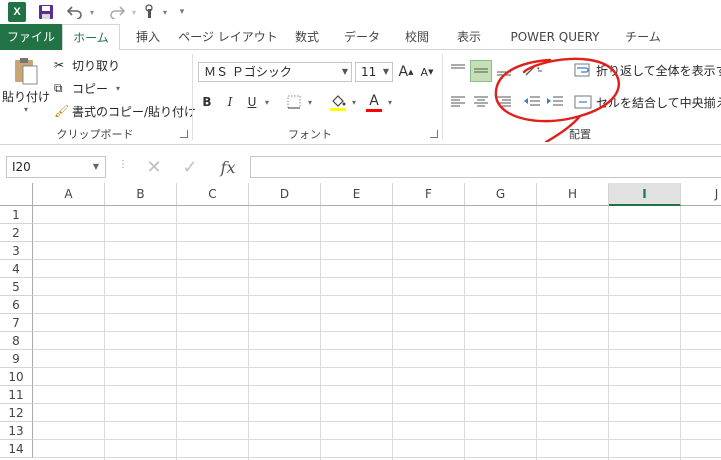 The width and height of the screenshot is (721, 460). What do you see at coordinates (504, 70) in the screenshot?
I see `align-bottom-button` at bounding box center [504, 70].